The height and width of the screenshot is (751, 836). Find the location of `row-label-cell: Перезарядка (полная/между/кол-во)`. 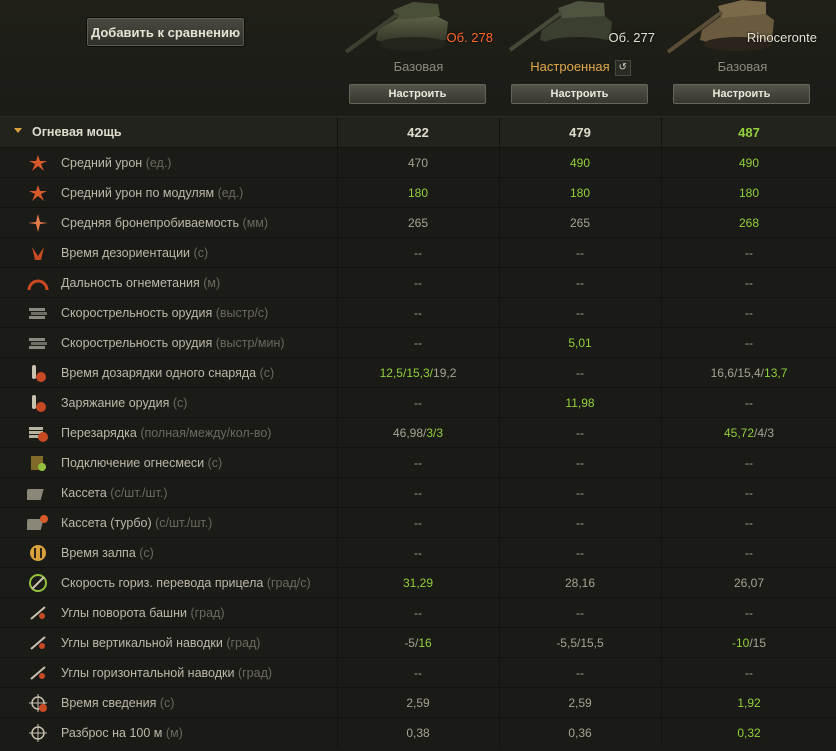

row-label-cell: Перезарядка (полная/между/кол-во) is located at coordinates (168, 432).